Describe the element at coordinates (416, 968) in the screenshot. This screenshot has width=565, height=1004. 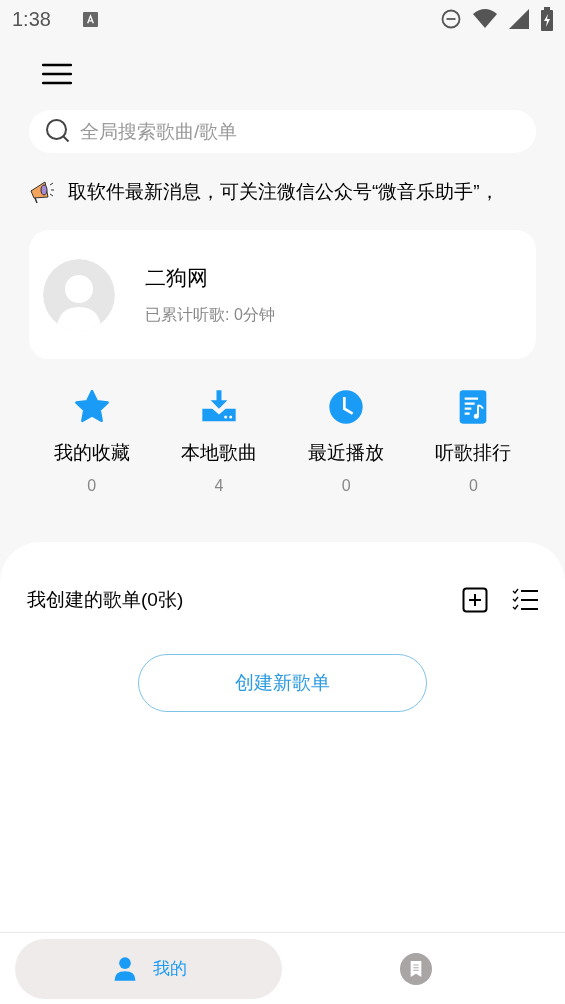
I see `bookmark-icon` at that location.